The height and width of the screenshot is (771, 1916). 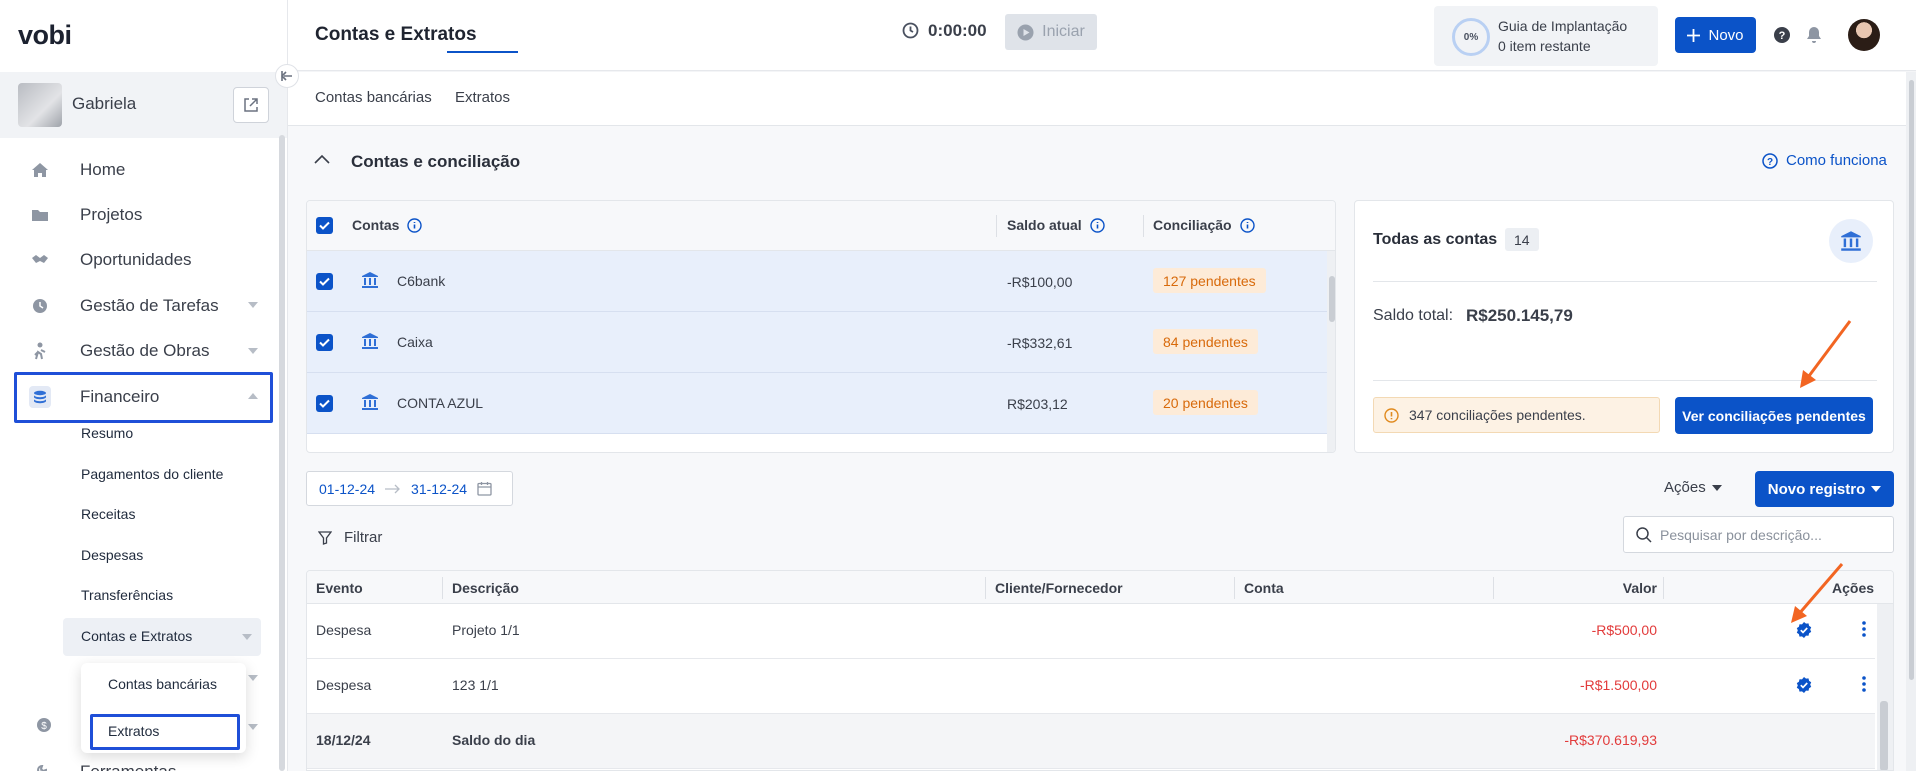 I want to click on company-selector: Gabriela, so click(x=143, y=105).